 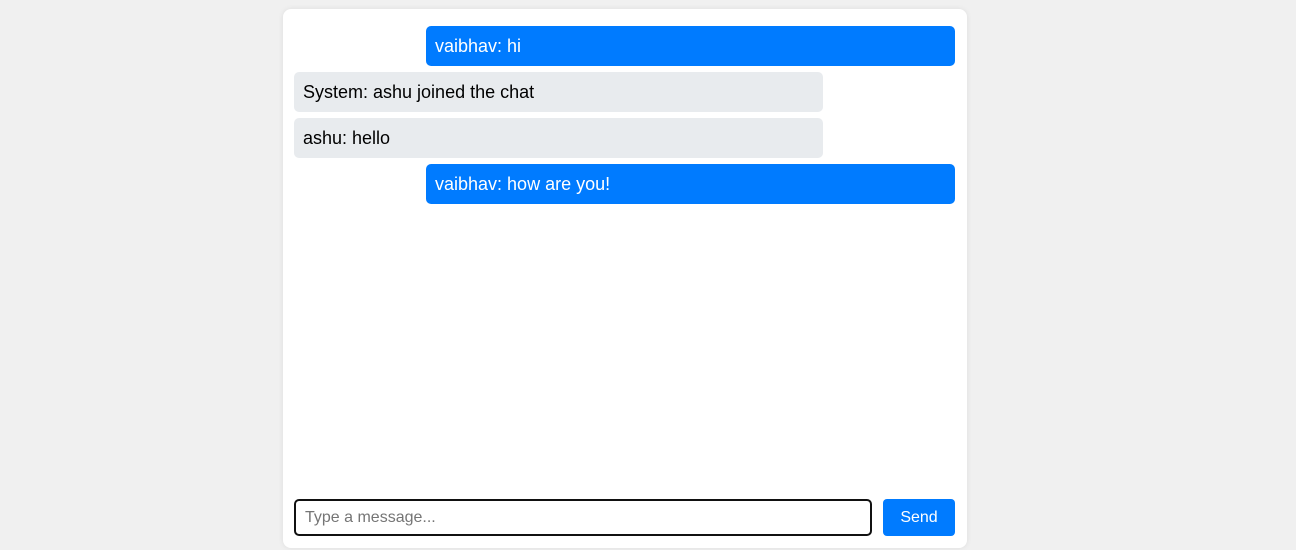 I want to click on message-input, so click(x=583, y=517).